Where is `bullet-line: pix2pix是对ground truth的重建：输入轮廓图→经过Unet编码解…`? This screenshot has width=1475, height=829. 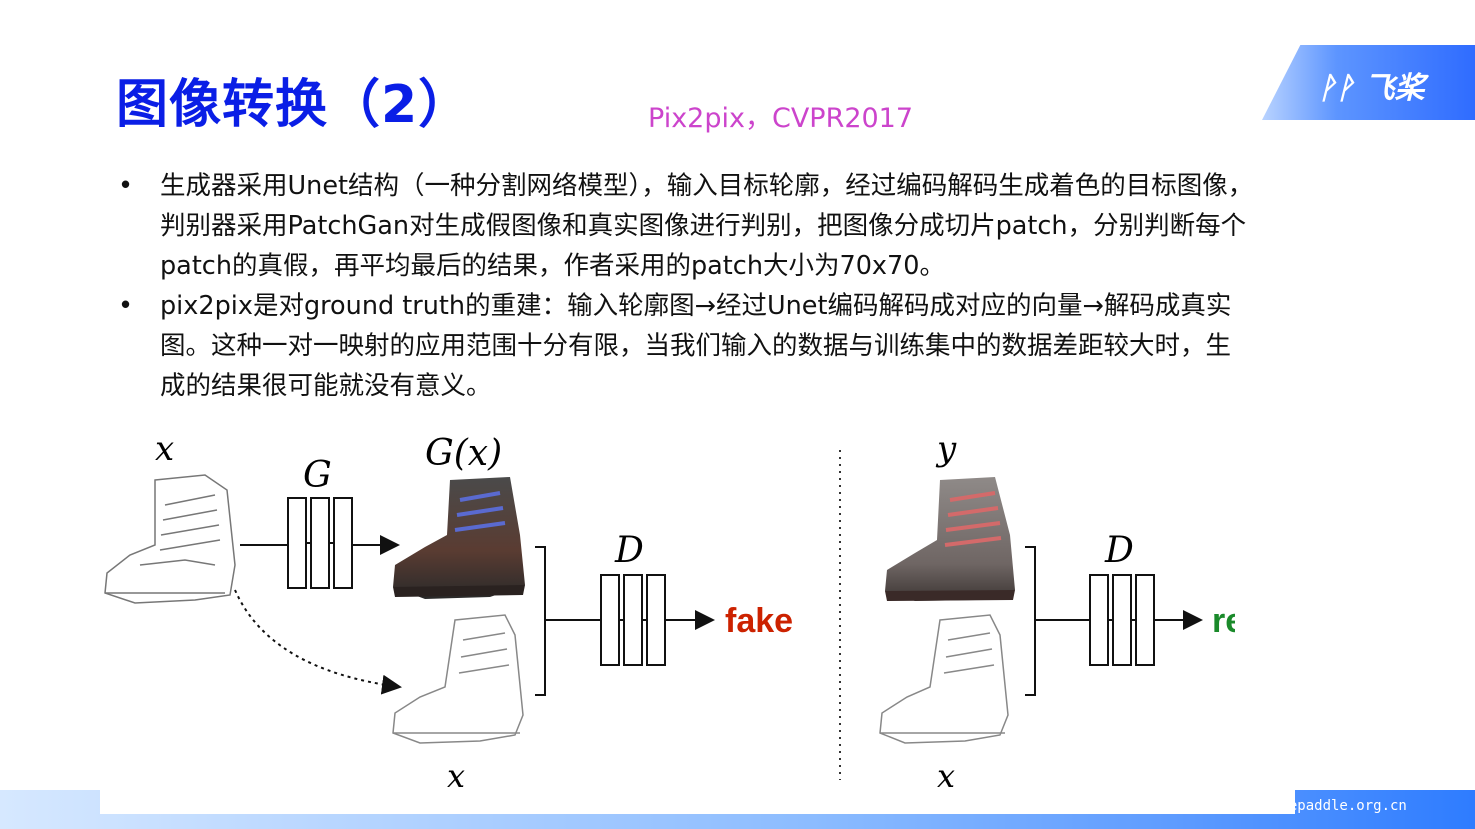
bullet-line: pix2pix是对ground truth的重建：输入轮廓图→经过Unet编码解… is located at coordinates (696, 306).